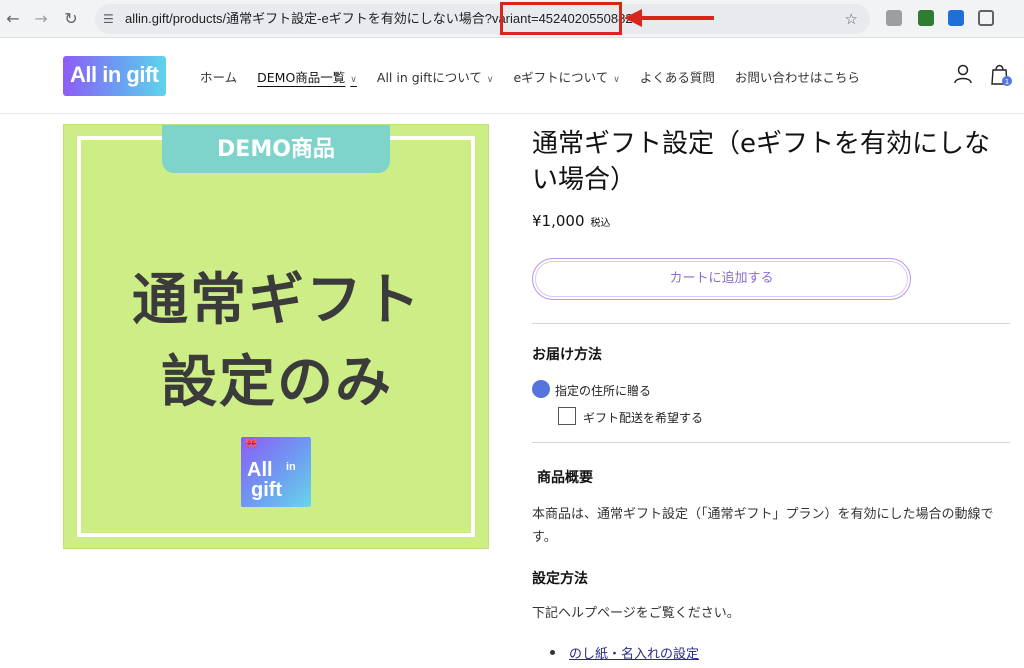 This screenshot has width=1024, height=668. What do you see at coordinates (634, 652) in the screenshot?
I see `noshi-settings-link: のし紙・名入れの設定` at bounding box center [634, 652].